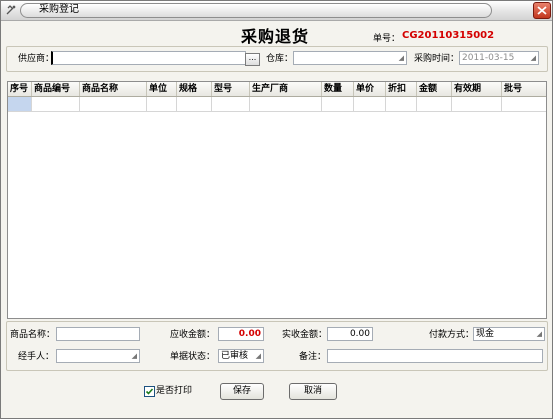  Describe the element at coordinates (11, 10) in the screenshot. I see `app-icon` at that location.